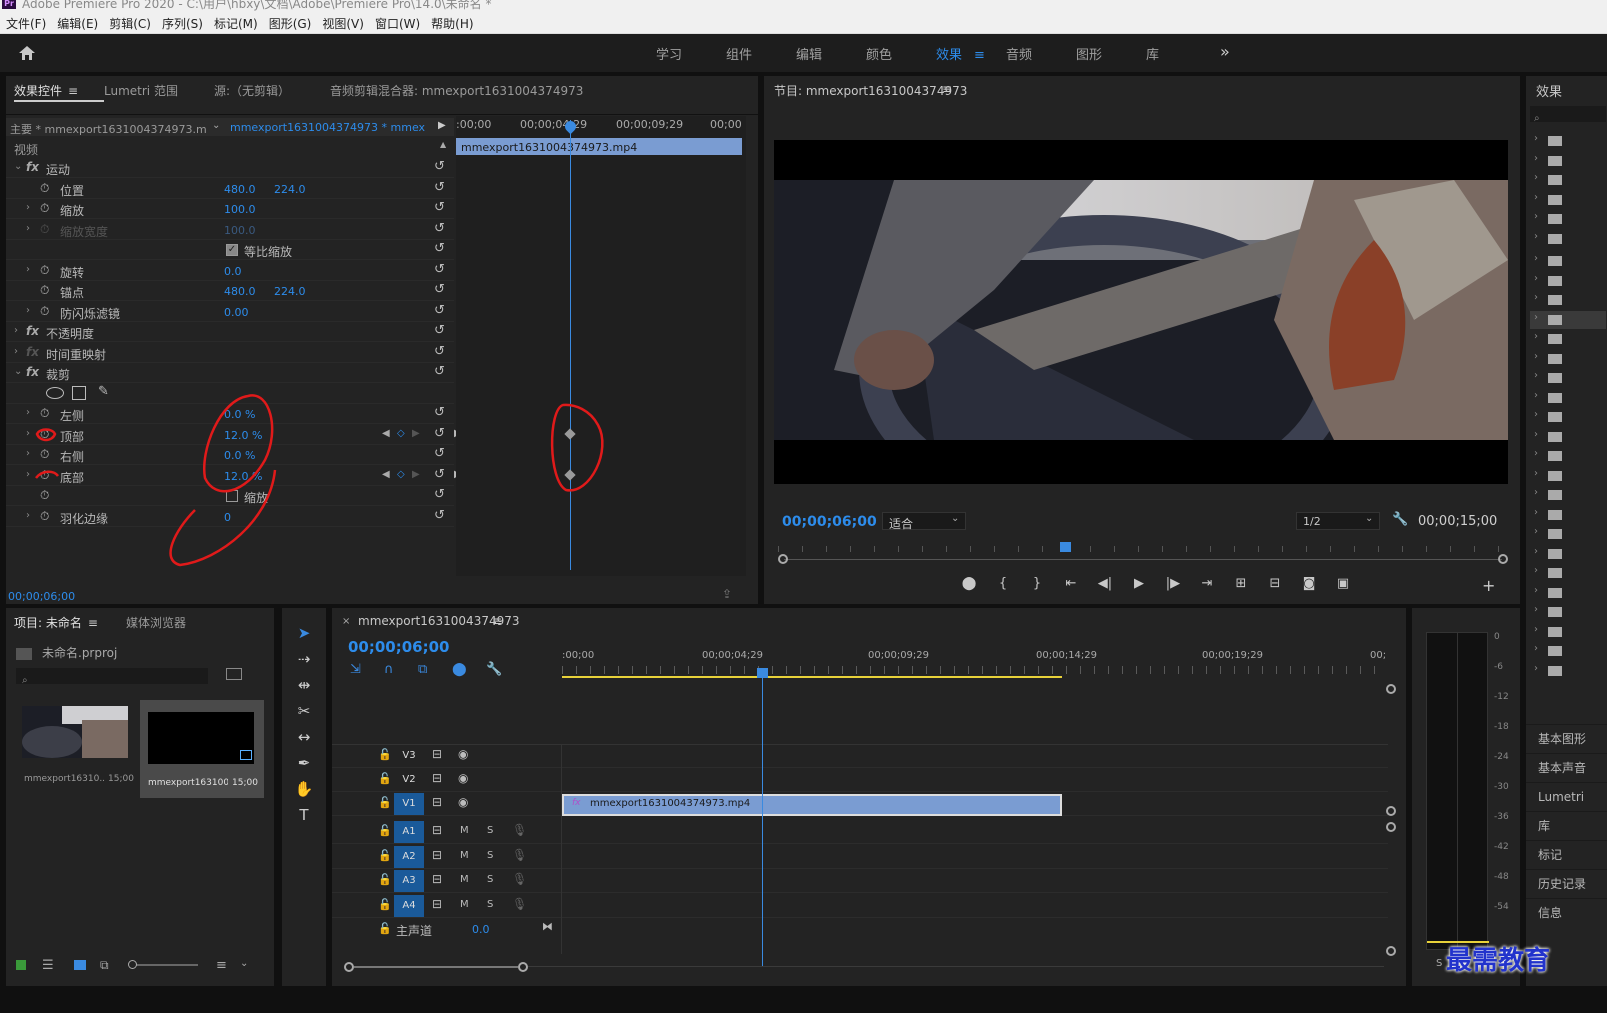 The width and height of the screenshot is (1607, 1013). What do you see at coordinates (762, 817) in the screenshot?
I see `timeline-playhead` at bounding box center [762, 817].